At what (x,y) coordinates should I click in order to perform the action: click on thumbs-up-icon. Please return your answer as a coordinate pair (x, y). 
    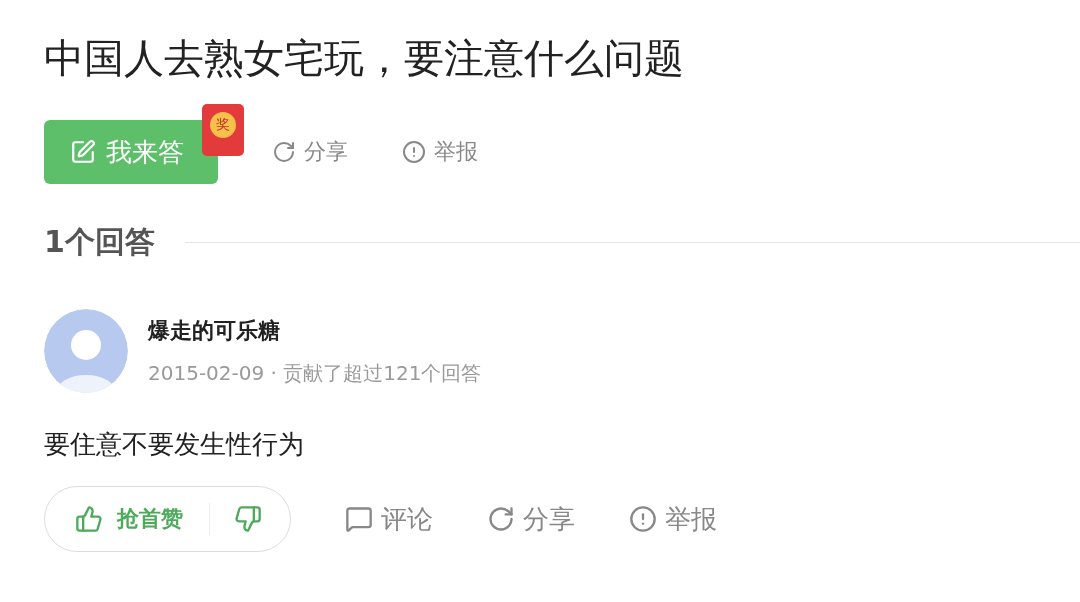
    Looking at the image, I should click on (89, 519).